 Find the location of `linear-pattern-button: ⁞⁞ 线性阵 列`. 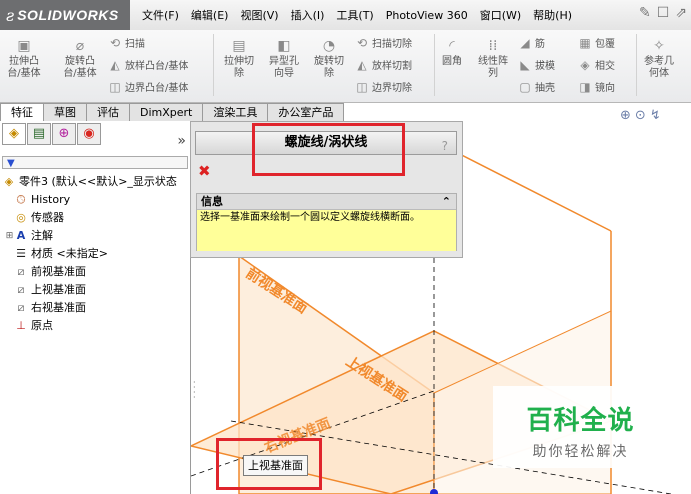

linear-pattern-button: ⁞⁞ 线性阵 列 is located at coordinates (493, 59).